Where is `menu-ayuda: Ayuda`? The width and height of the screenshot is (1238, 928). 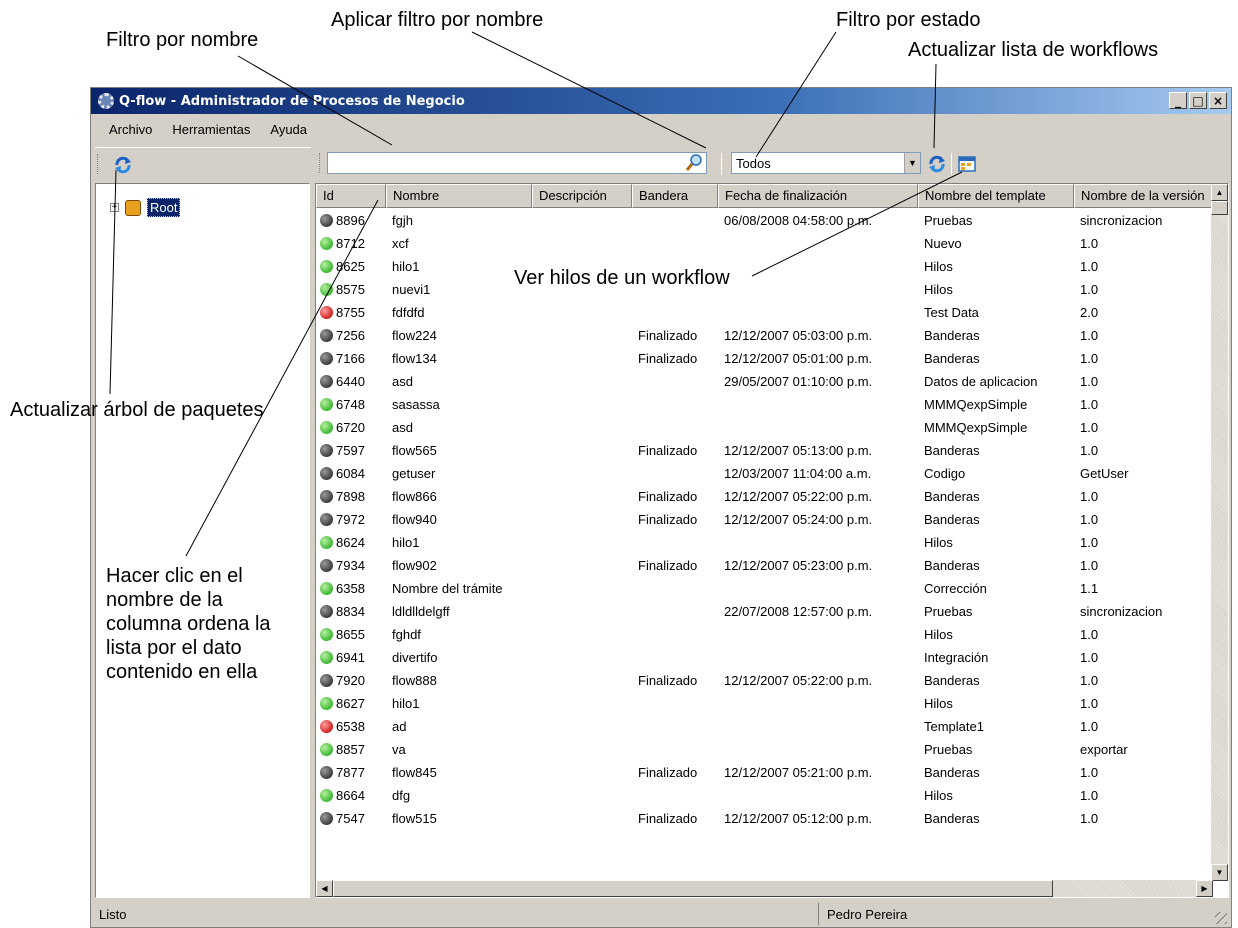
menu-ayuda: Ayuda is located at coordinates (288, 129).